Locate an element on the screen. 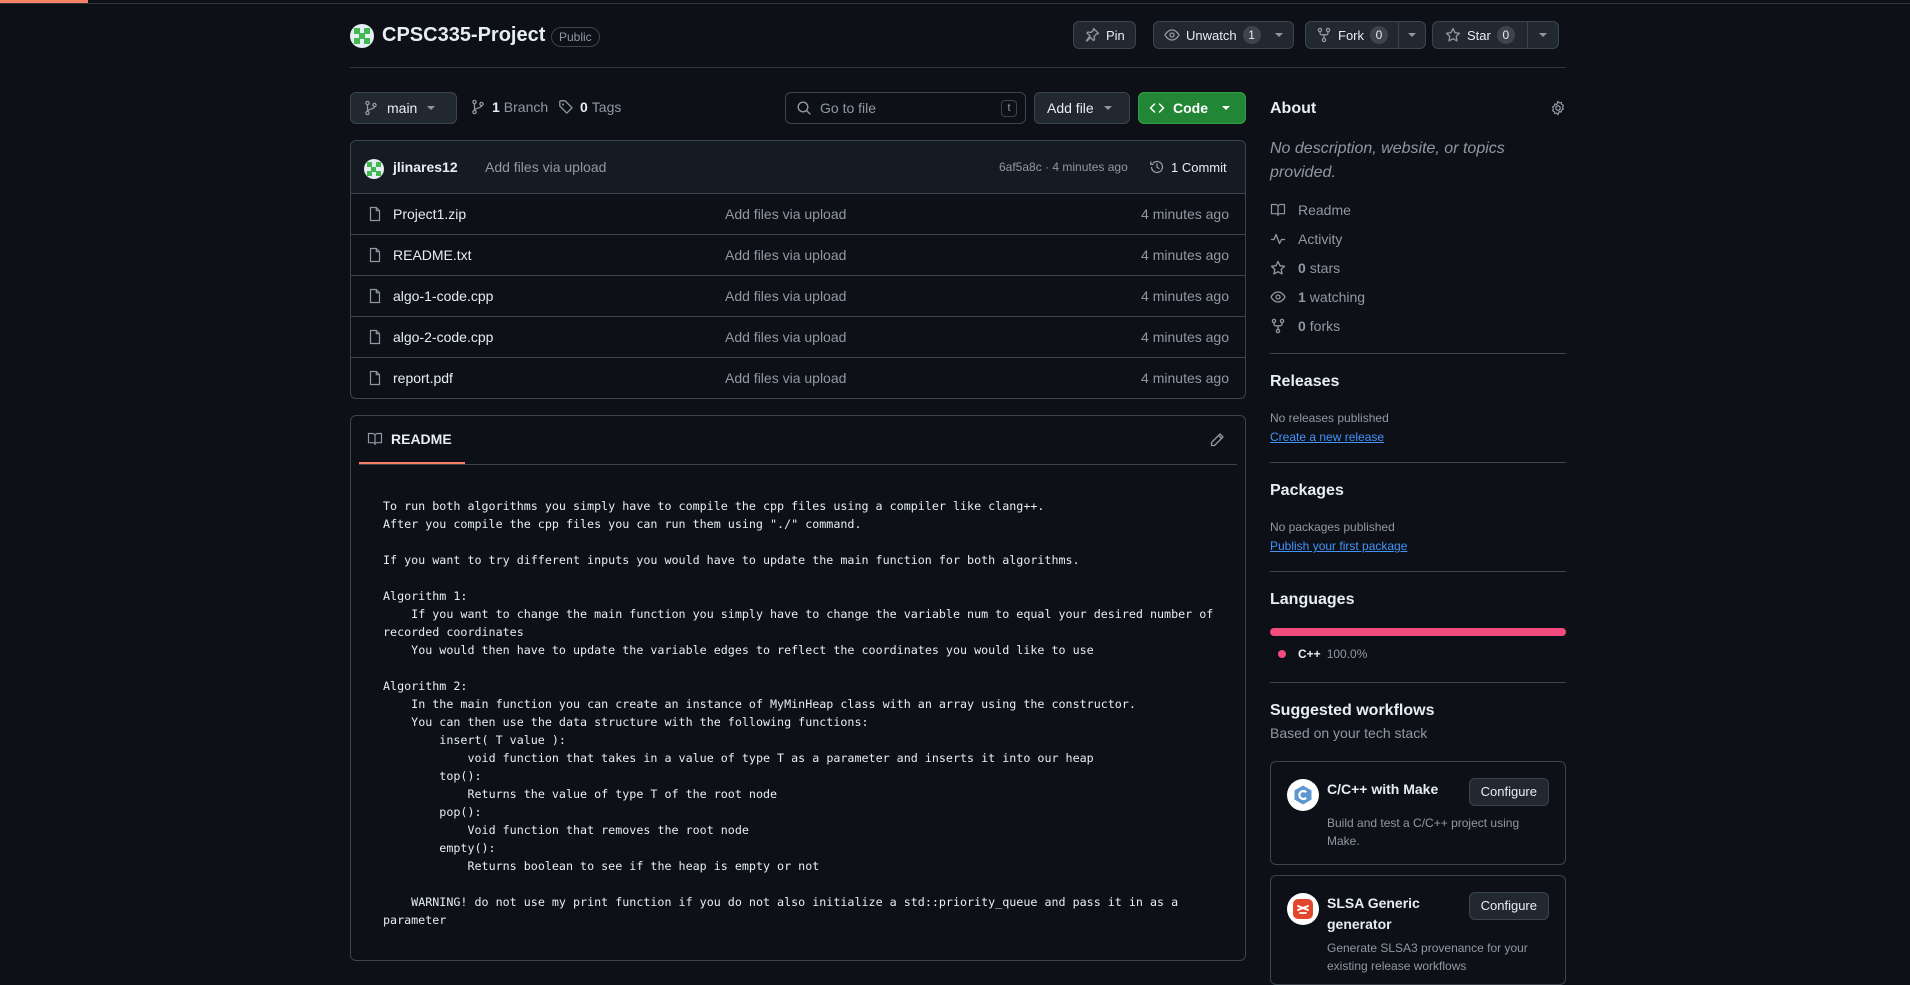 This screenshot has height=985, width=1910. branch-name: main is located at coordinates (402, 108).